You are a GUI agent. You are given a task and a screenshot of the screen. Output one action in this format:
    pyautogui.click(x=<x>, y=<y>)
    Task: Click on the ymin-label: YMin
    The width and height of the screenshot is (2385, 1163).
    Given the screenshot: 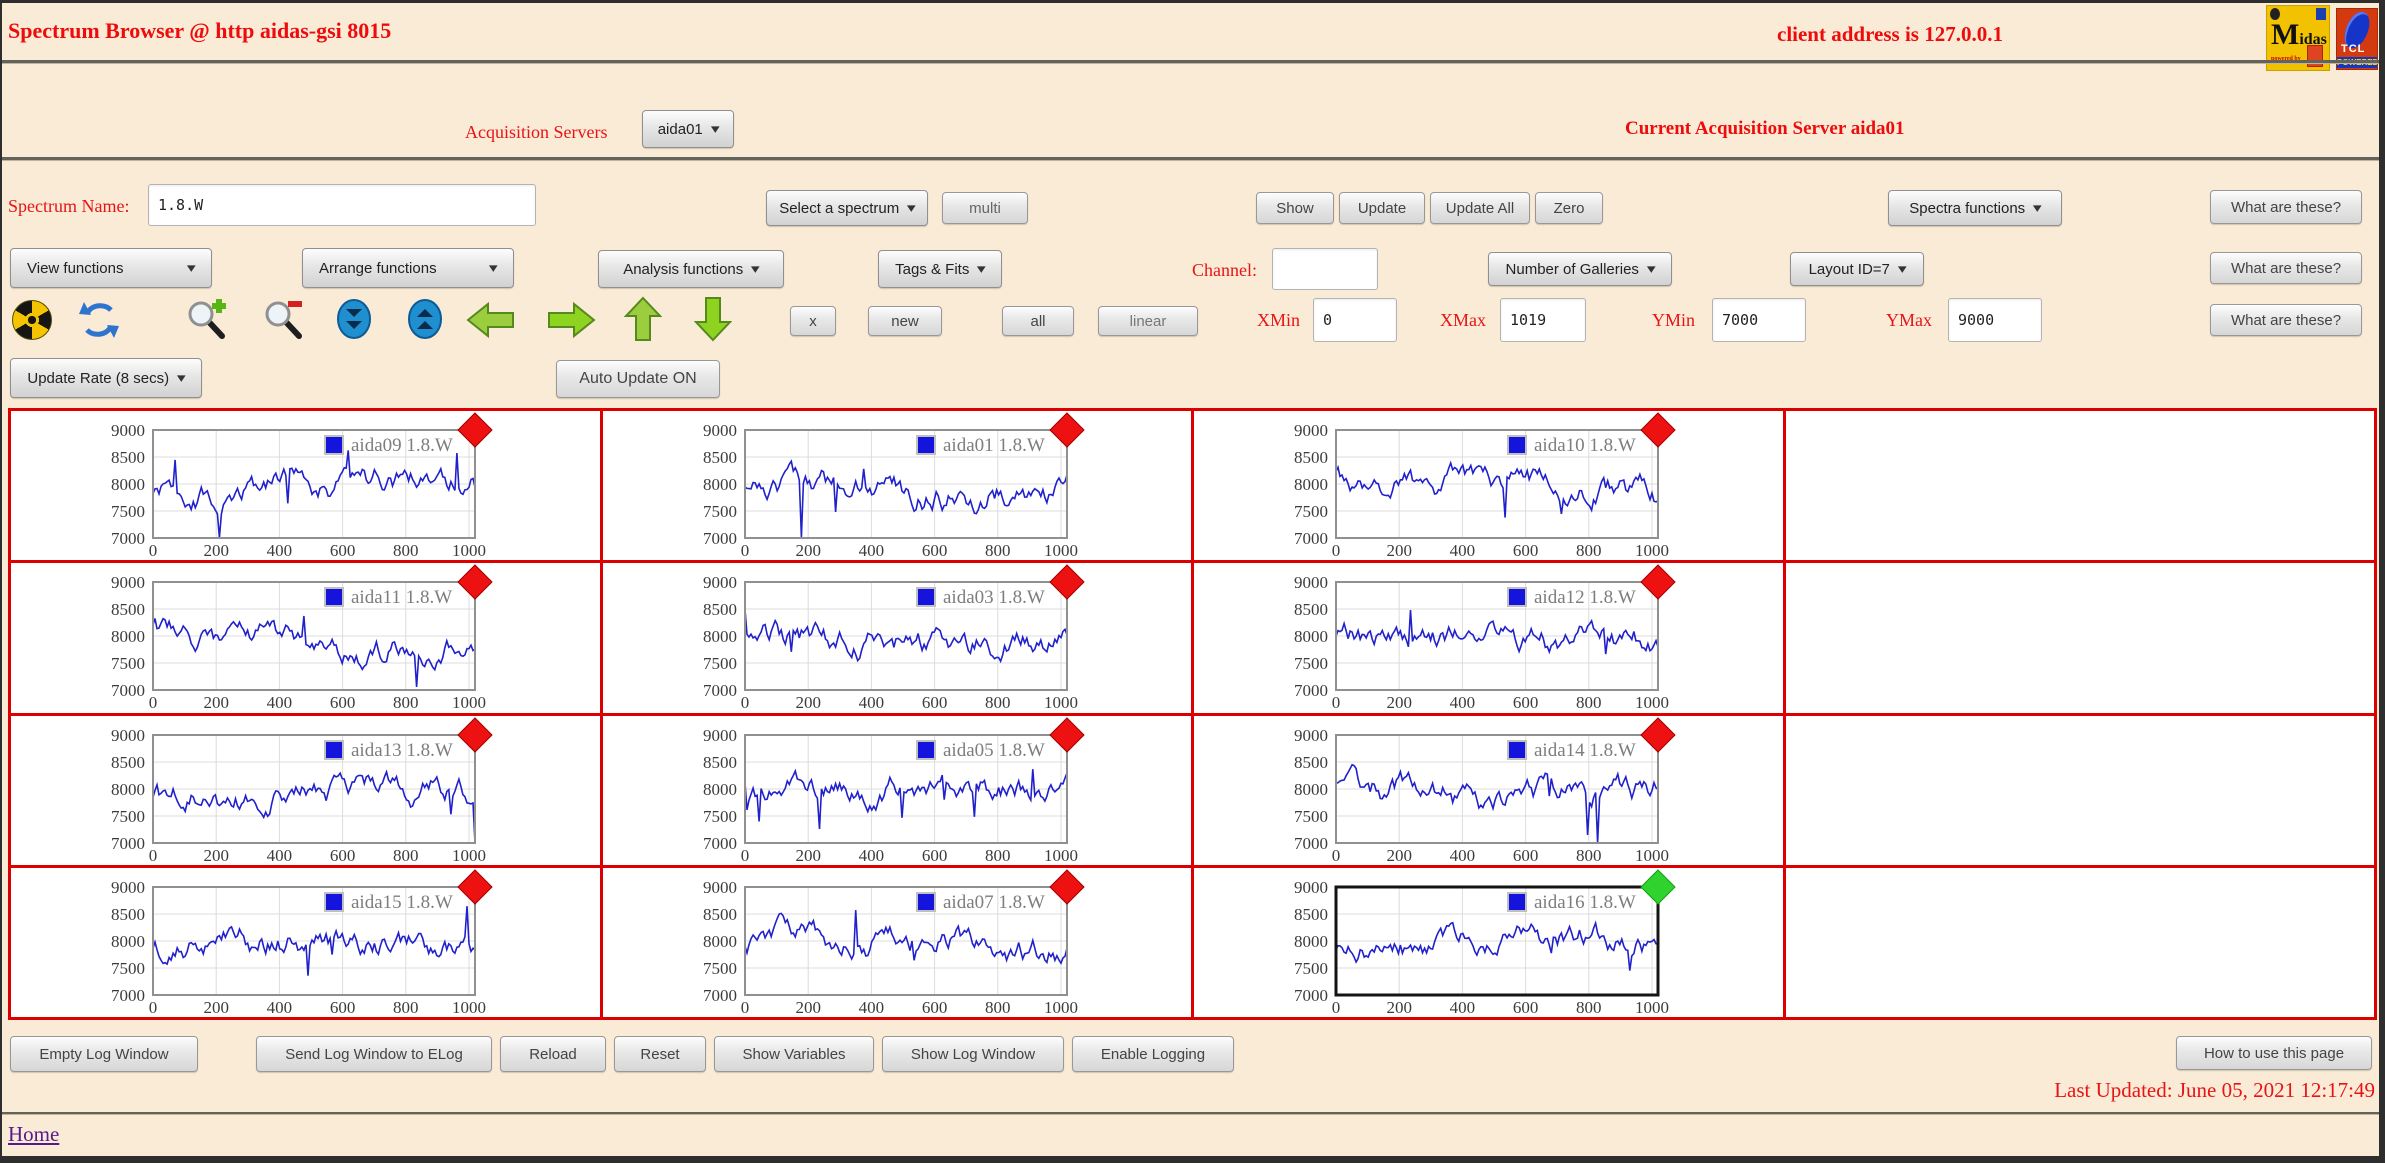 What is the action you would take?
    pyautogui.click(x=1674, y=320)
    